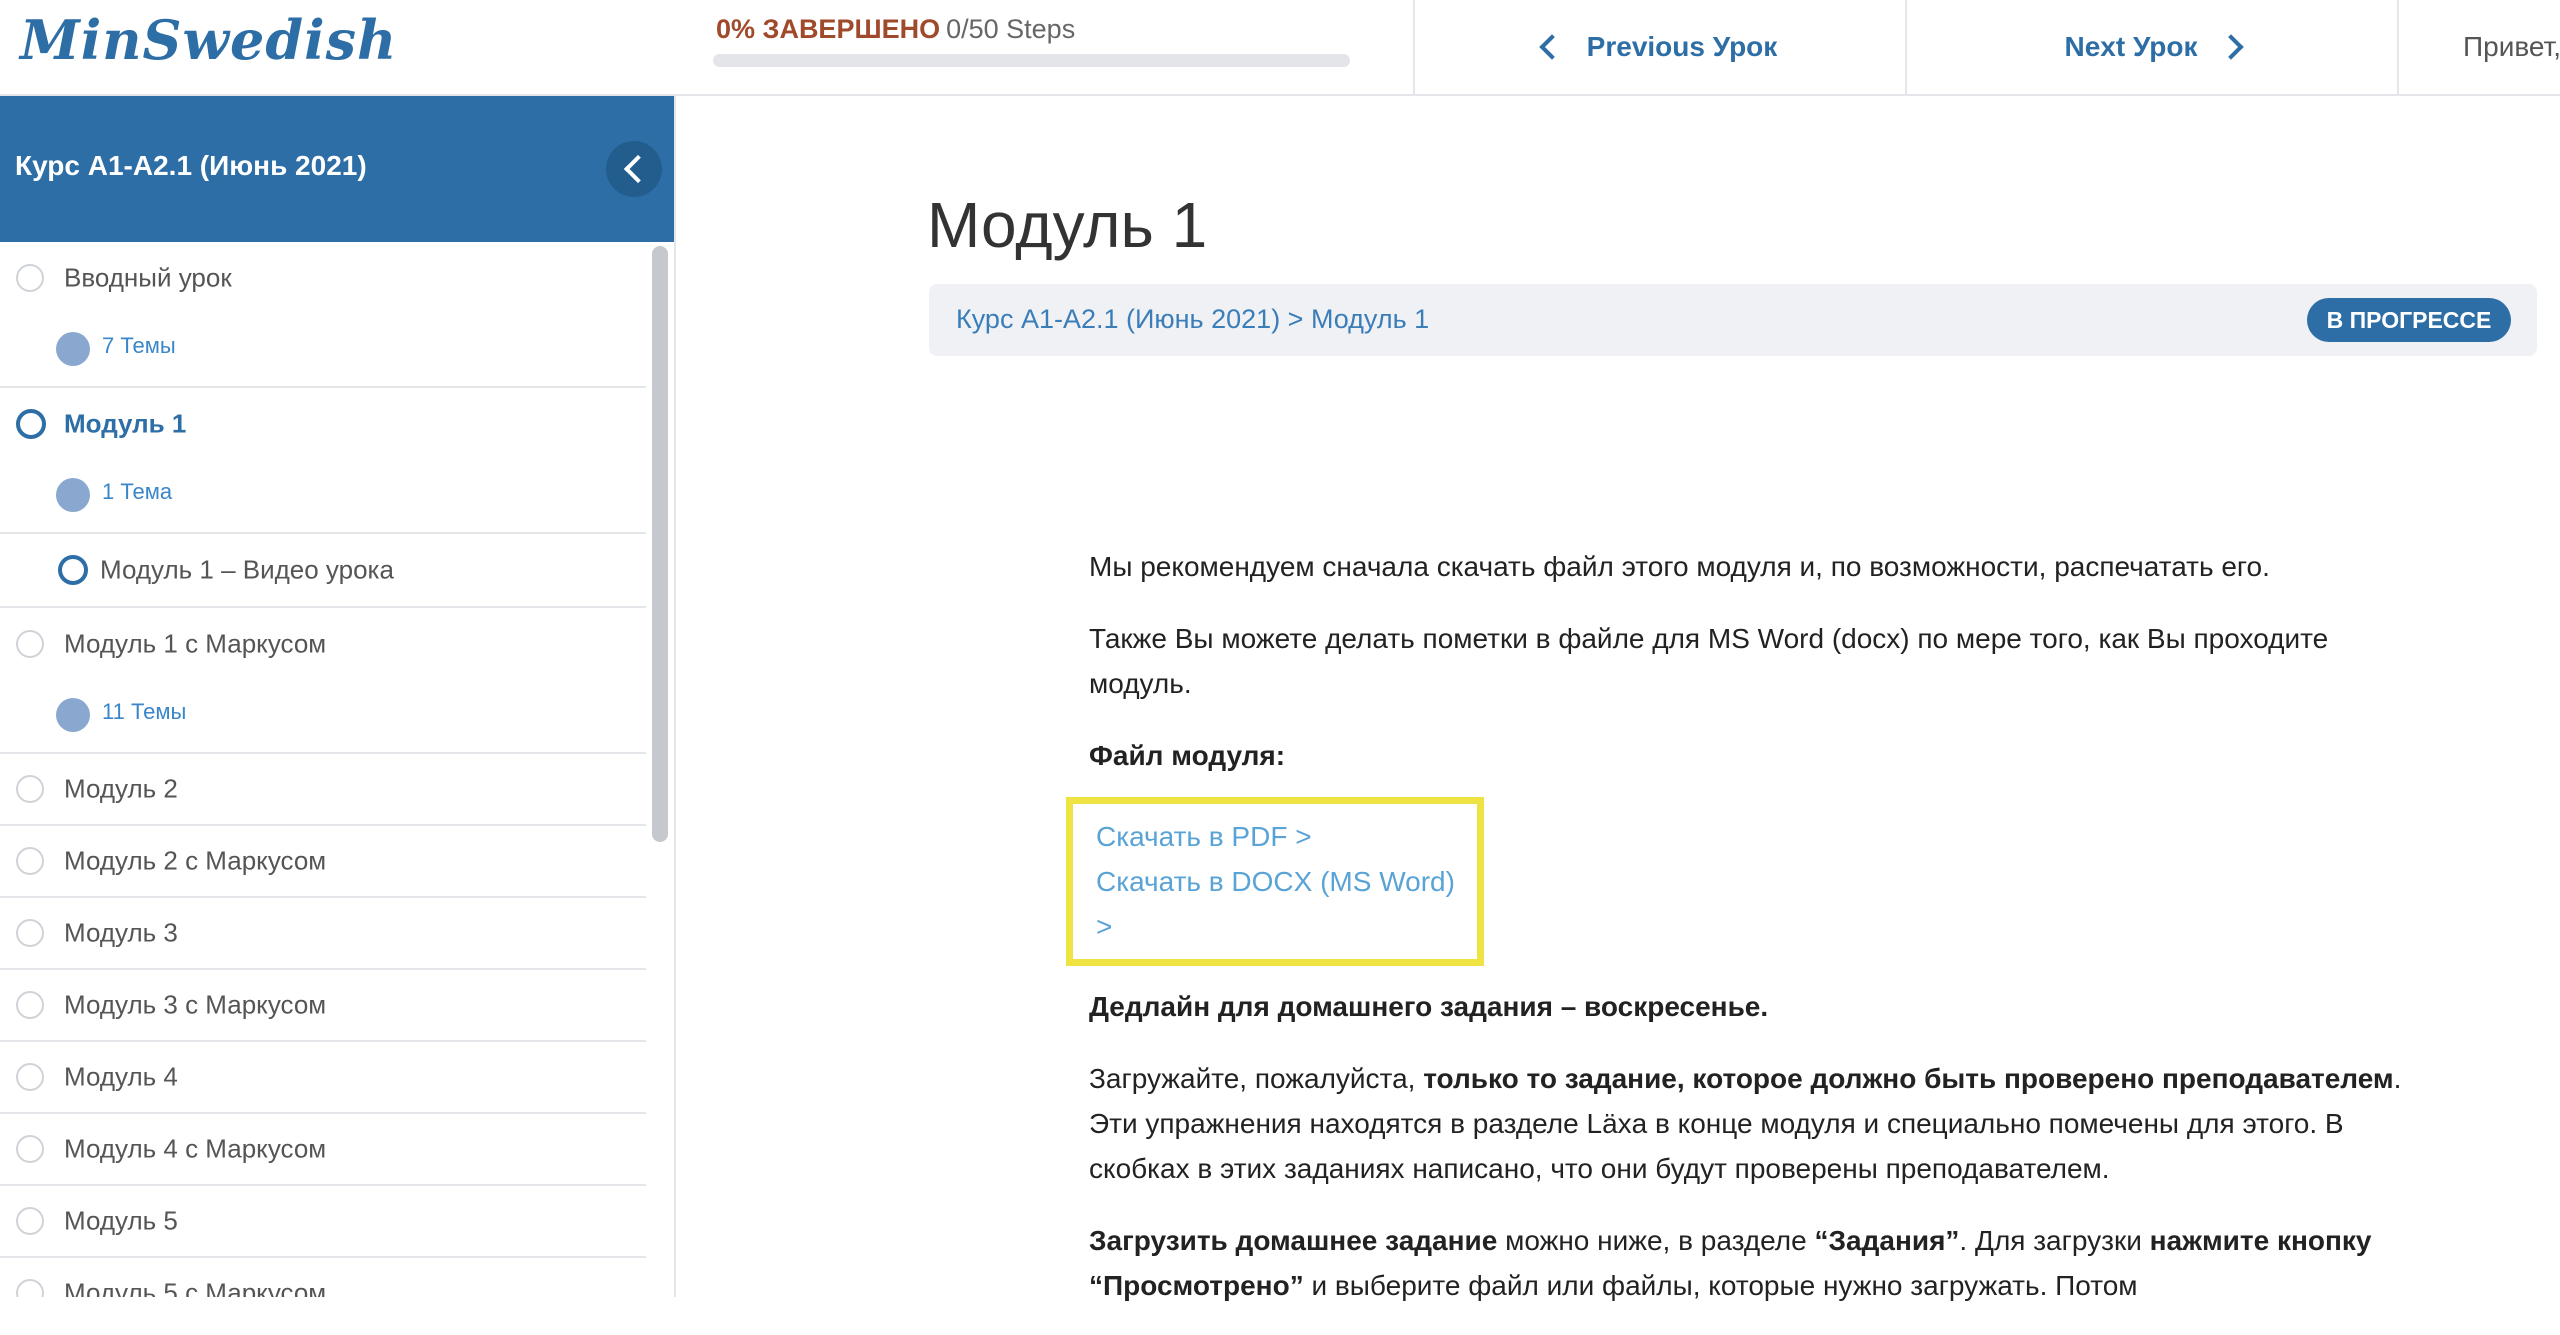  I want to click on lesson-group: Модуль 1 1 Тема, so click(323, 461).